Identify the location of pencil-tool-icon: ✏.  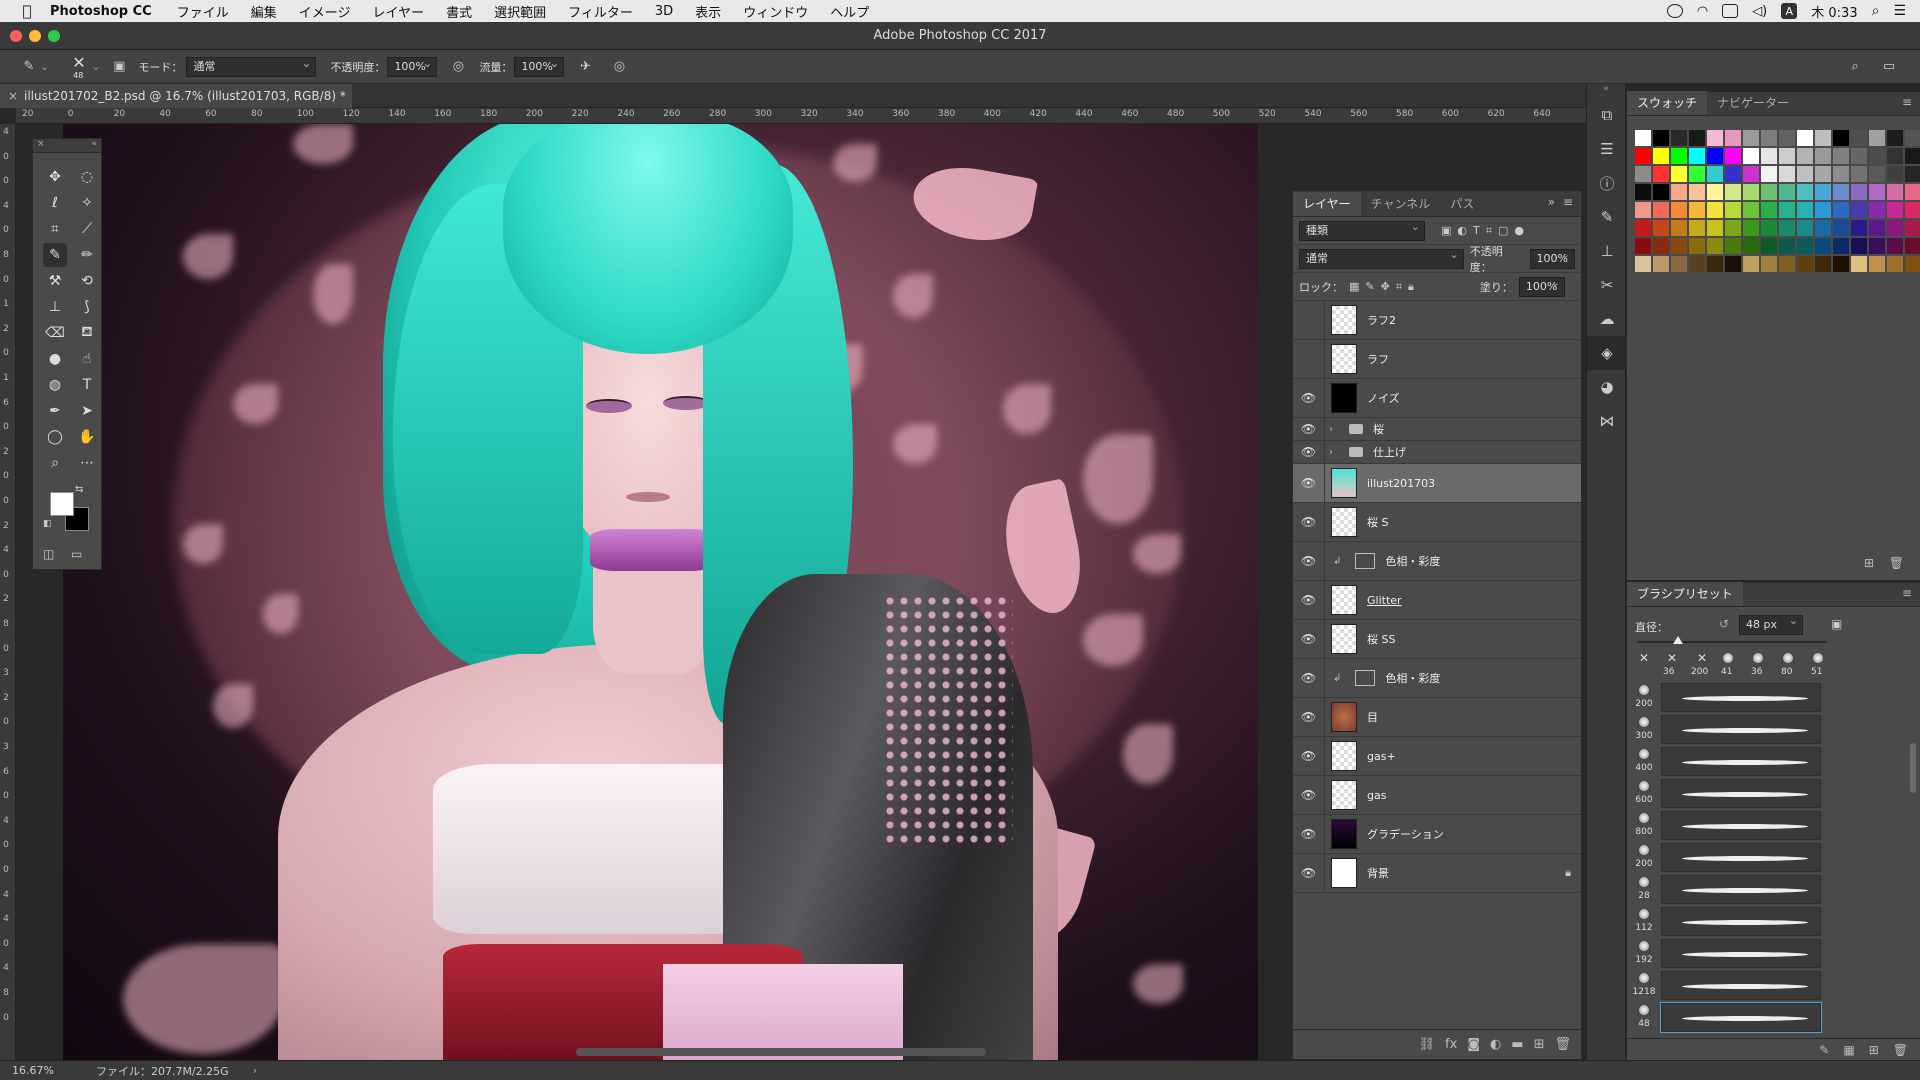
(87, 255).